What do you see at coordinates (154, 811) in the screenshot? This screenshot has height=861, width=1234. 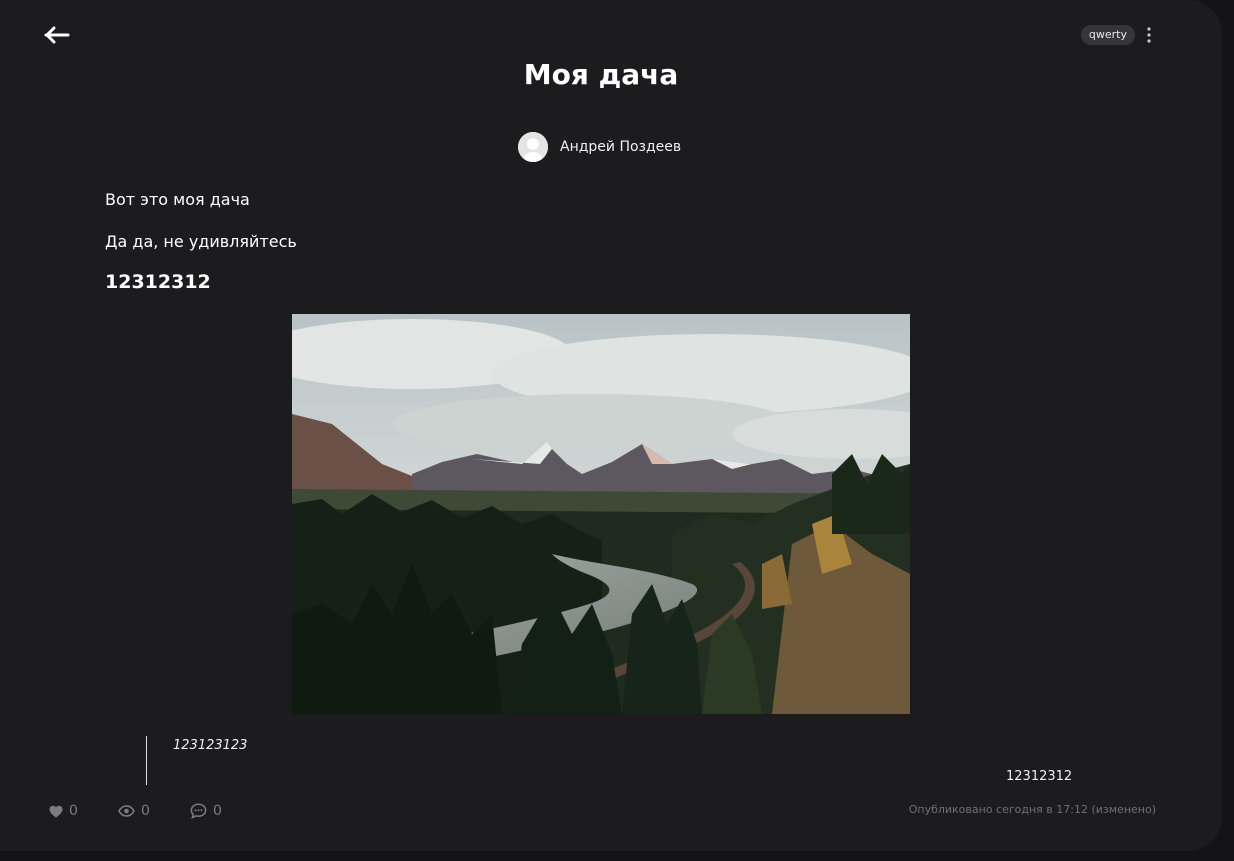 I see `views-counter: 0` at bounding box center [154, 811].